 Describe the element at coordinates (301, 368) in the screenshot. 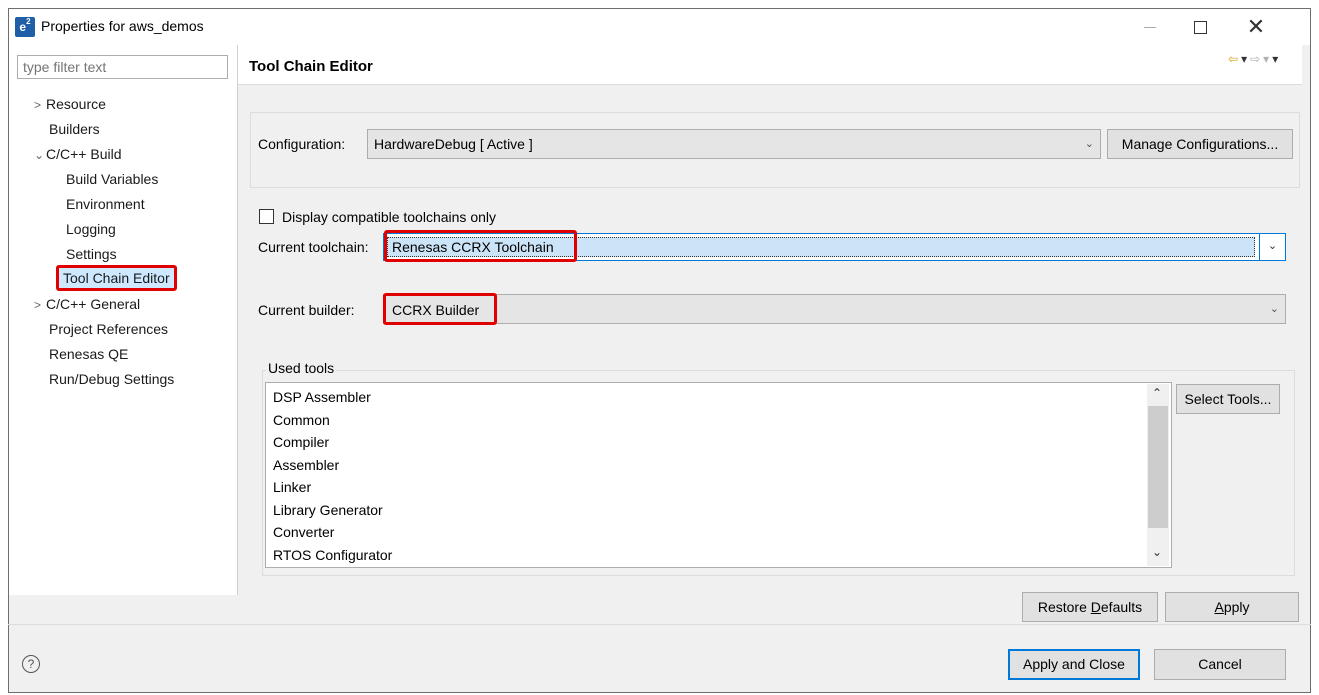

I see `used-tools-label: Used tools` at that location.